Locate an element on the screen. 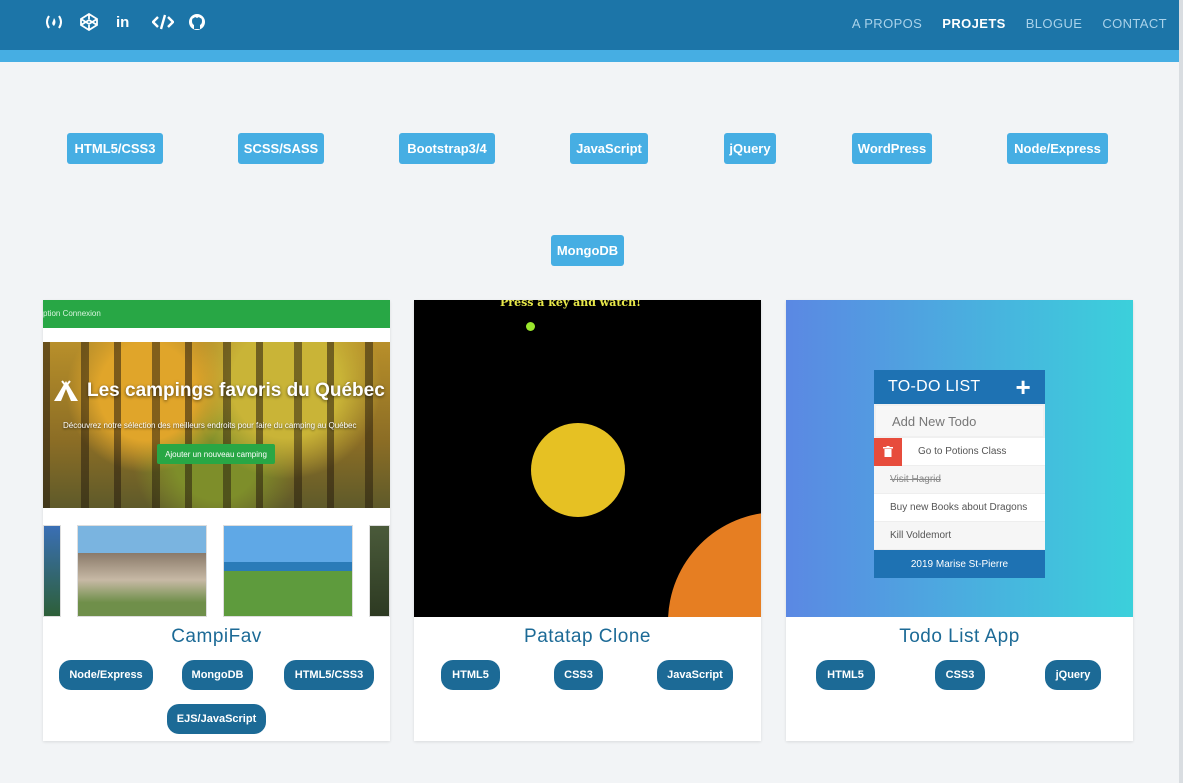 This screenshot has height=783, width=1183. project-title: Patatap Clone is located at coordinates (587, 637).